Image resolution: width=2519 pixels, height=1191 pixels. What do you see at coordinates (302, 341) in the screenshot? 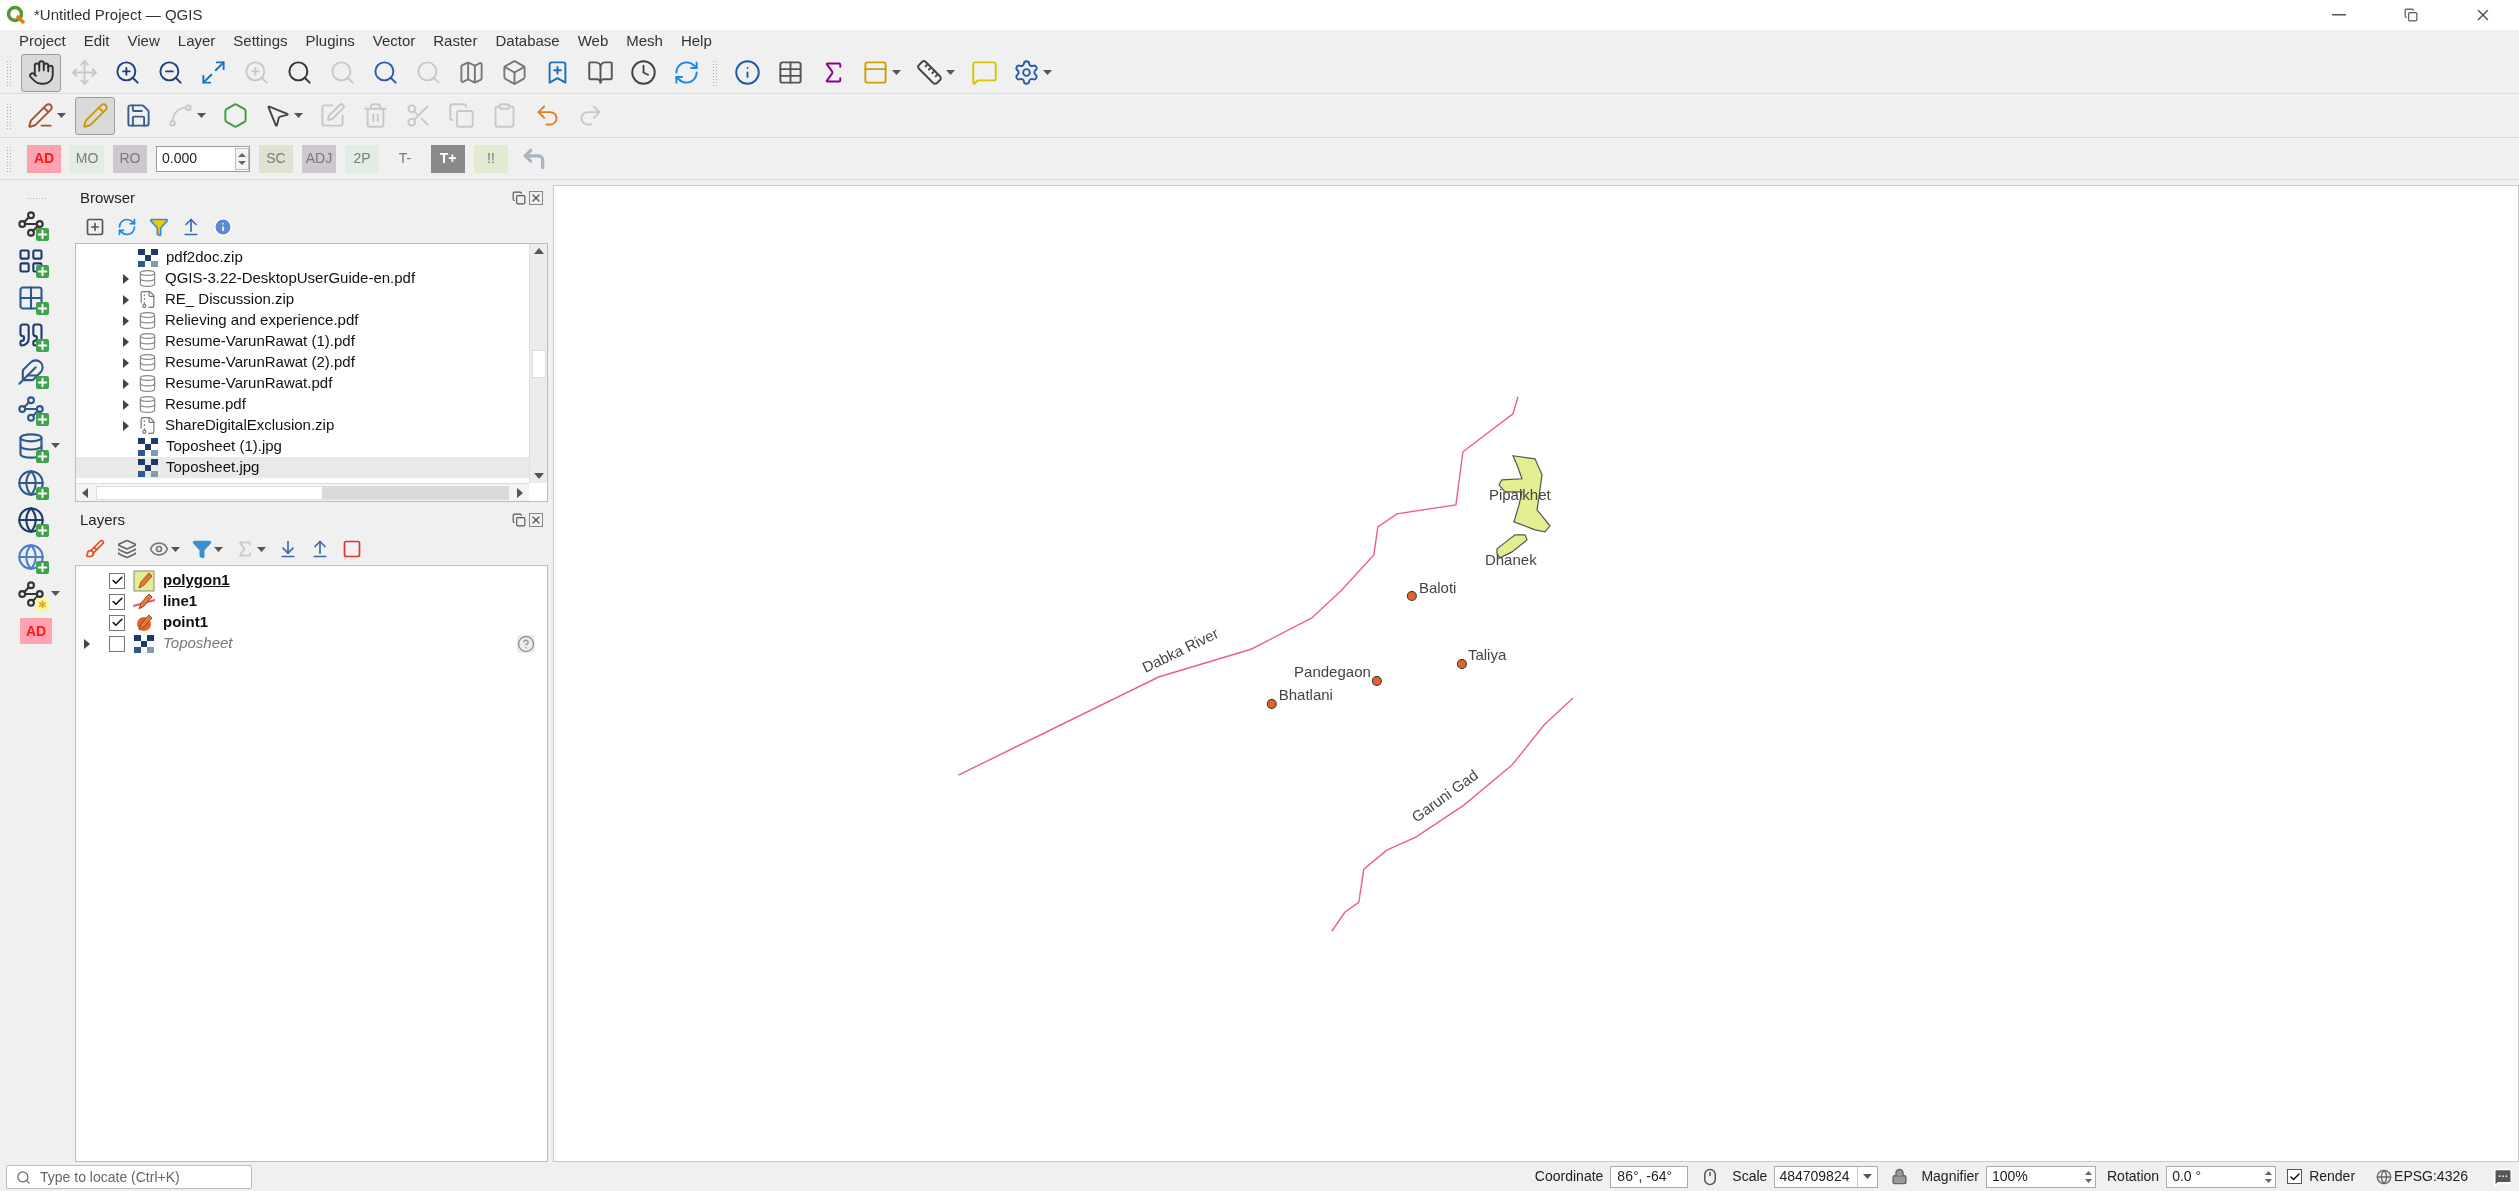
I see `browser-item: Resume-VarunRawat (1).pdf` at bounding box center [302, 341].